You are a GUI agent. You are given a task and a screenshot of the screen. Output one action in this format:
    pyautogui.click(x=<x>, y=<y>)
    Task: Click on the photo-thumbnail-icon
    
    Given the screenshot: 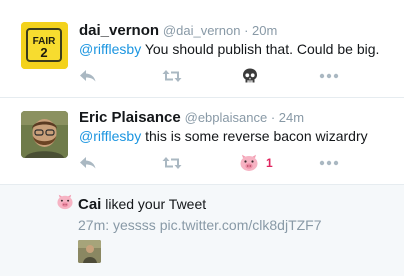 What is the action you would take?
    pyautogui.click(x=89, y=251)
    